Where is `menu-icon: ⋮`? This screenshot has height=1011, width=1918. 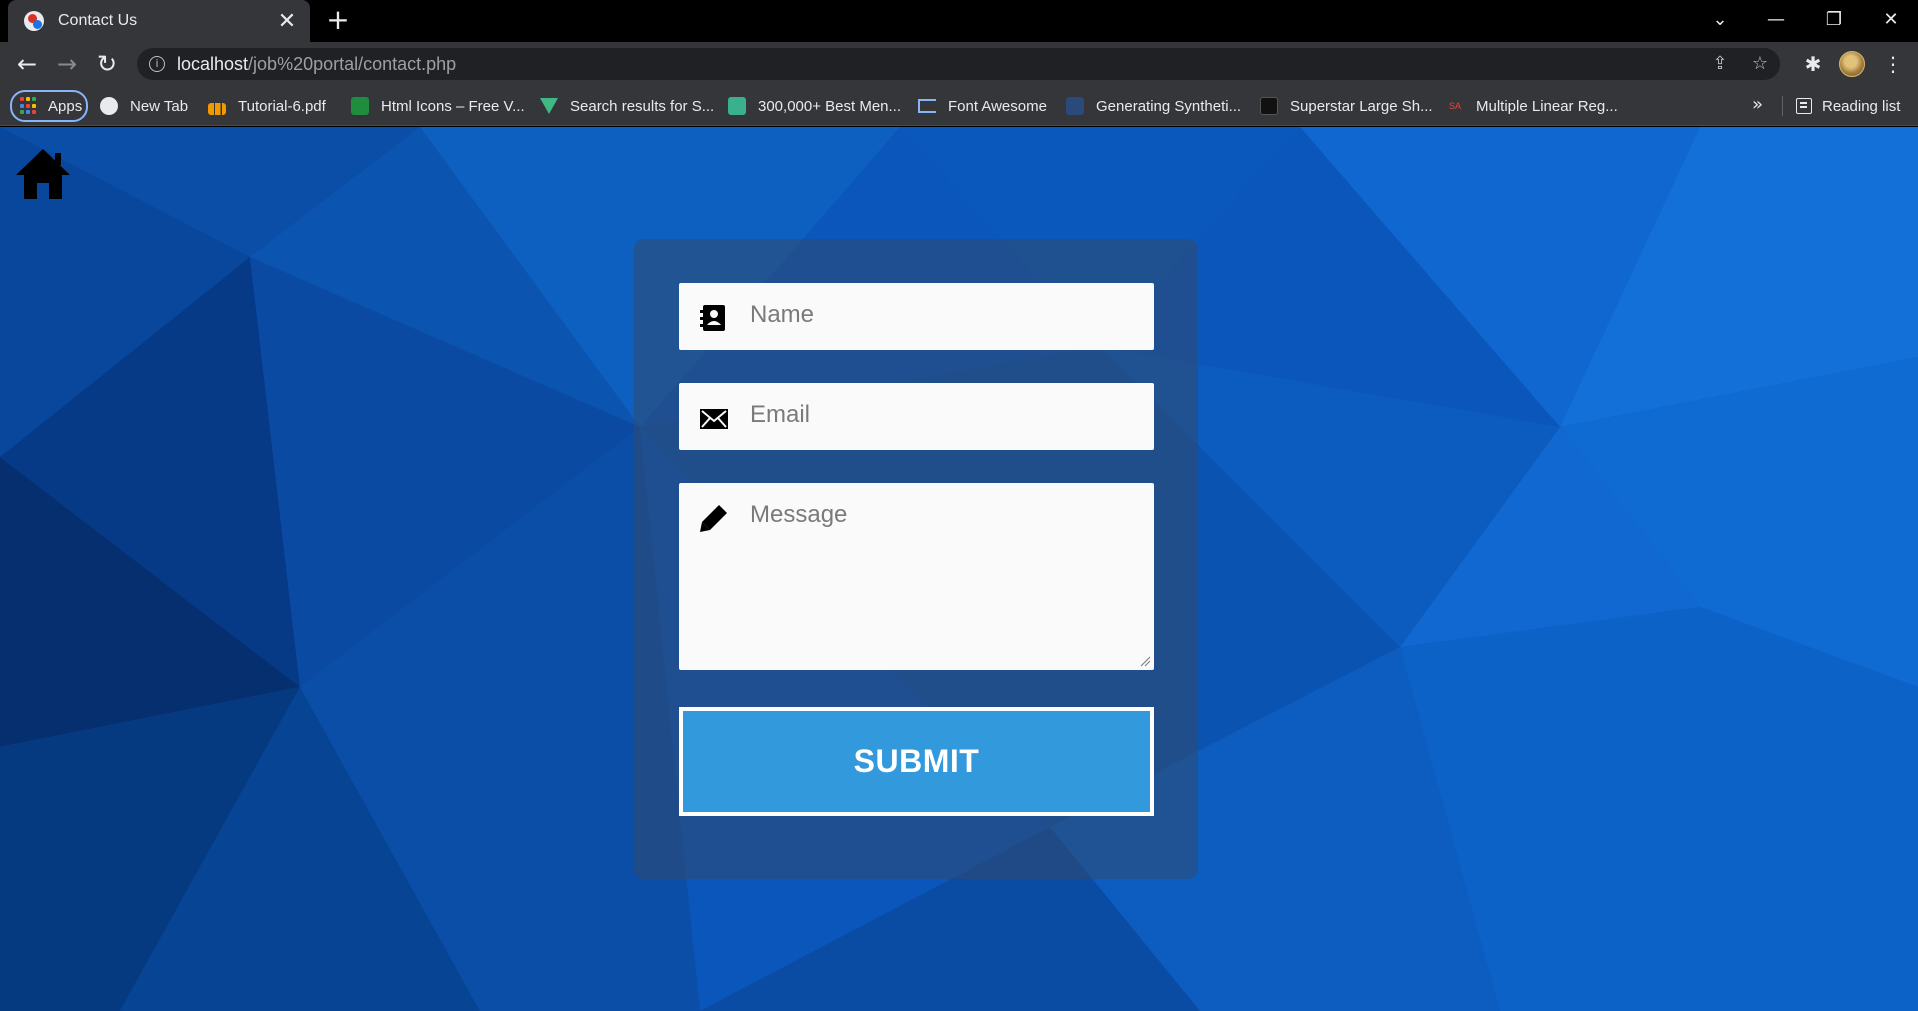 menu-icon: ⋮ is located at coordinates (1893, 64).